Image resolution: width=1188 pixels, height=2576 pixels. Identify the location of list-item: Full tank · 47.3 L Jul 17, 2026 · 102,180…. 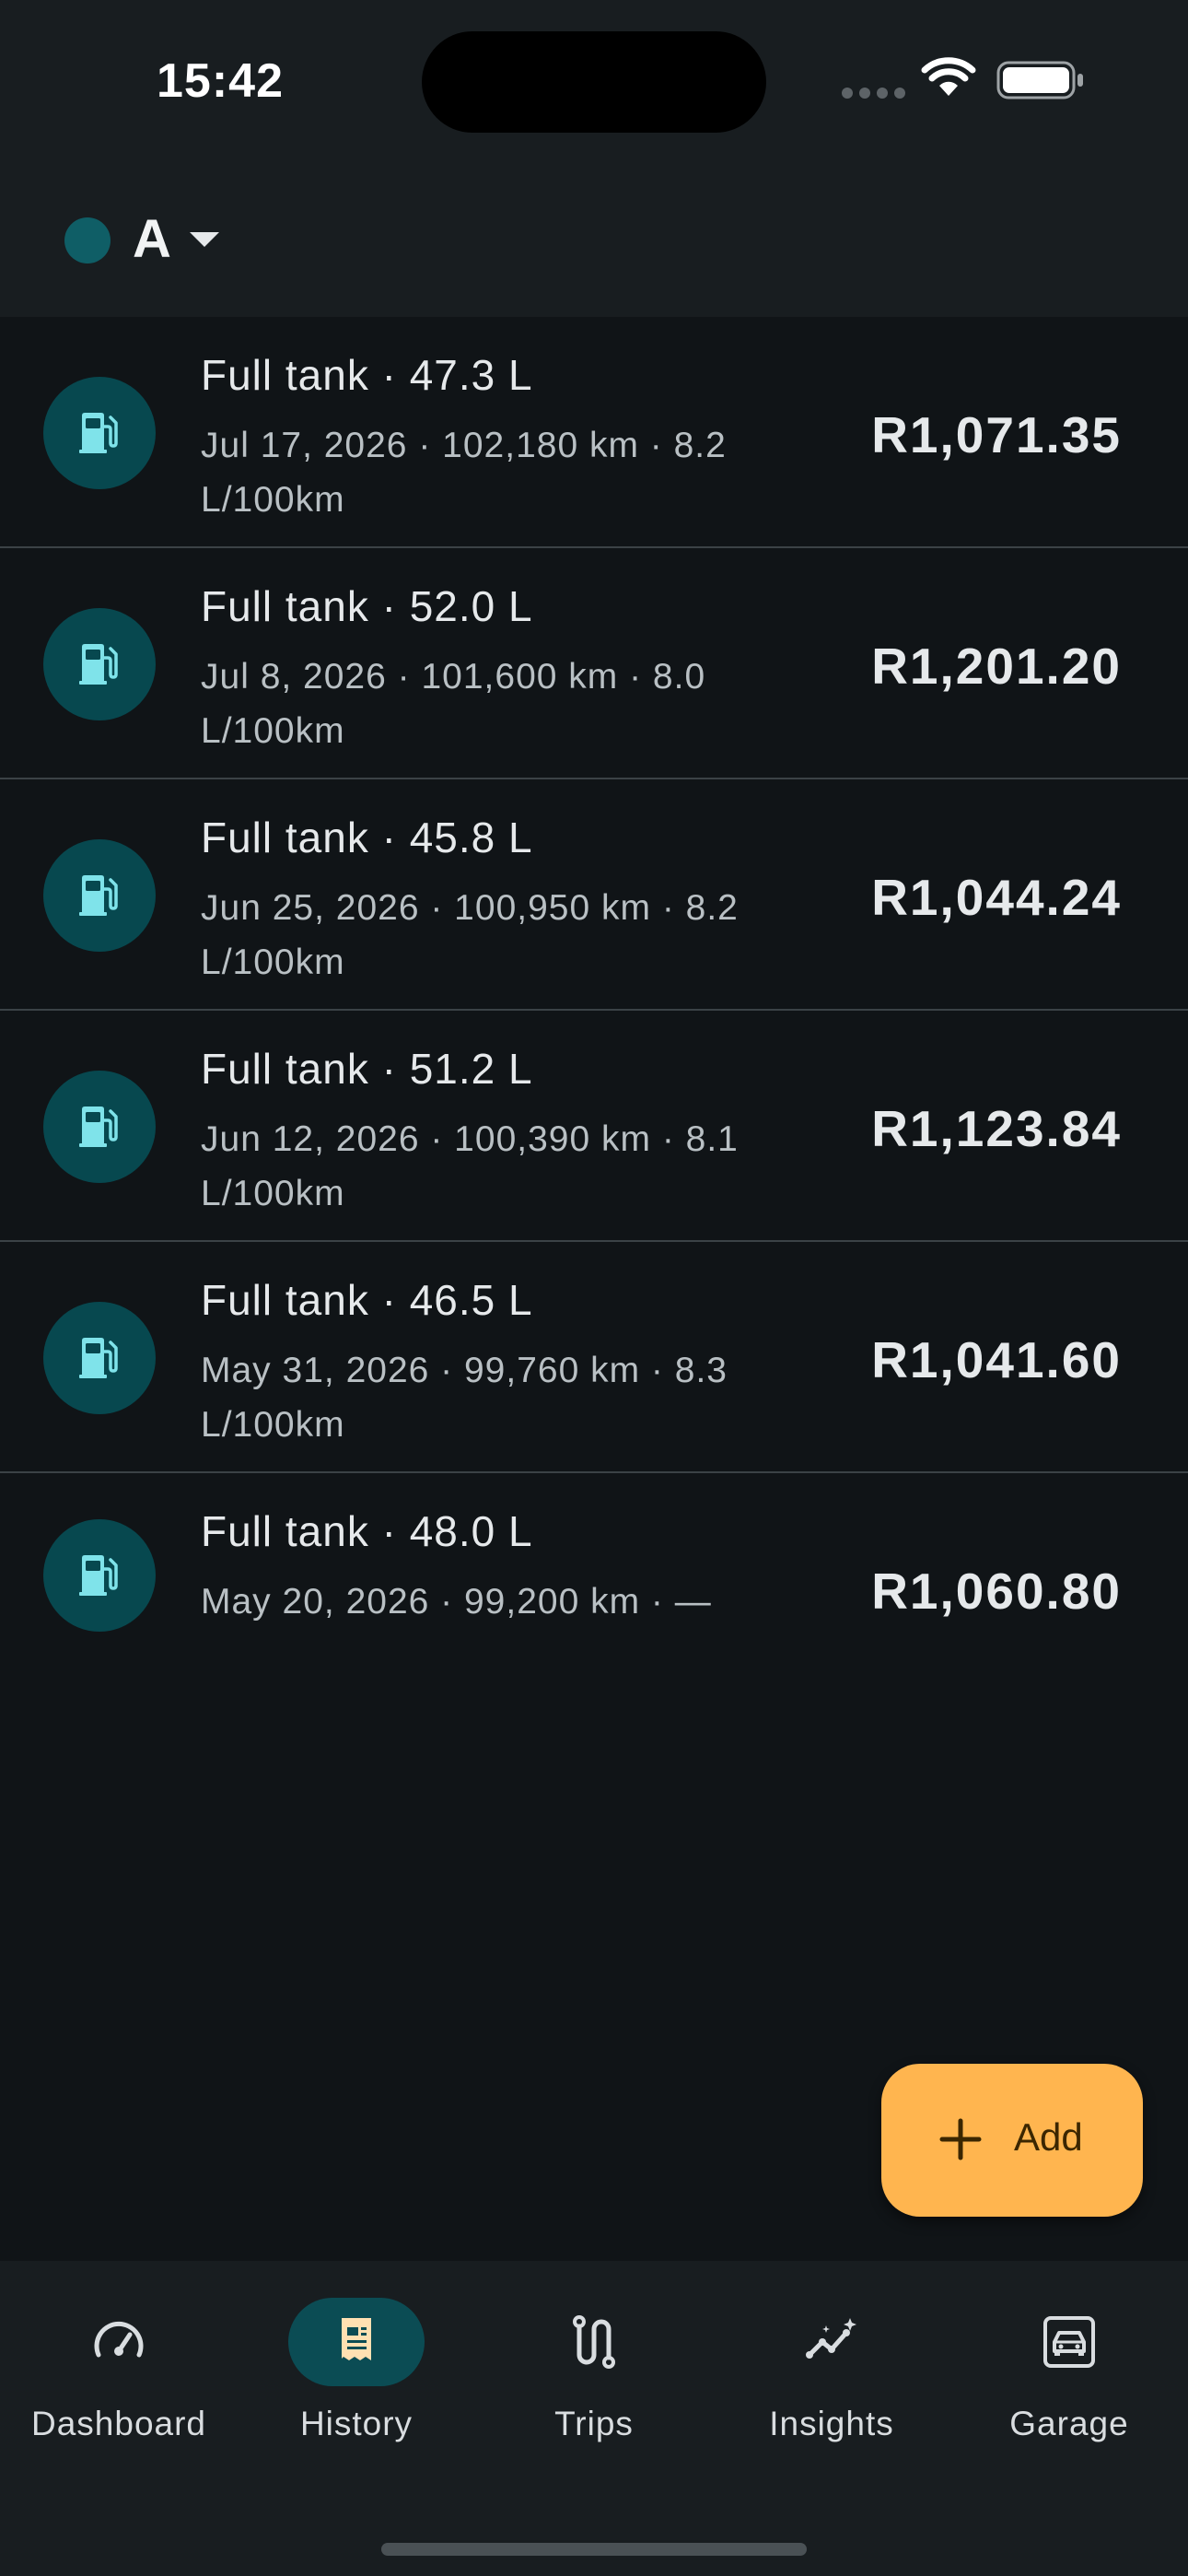
(594, 432).